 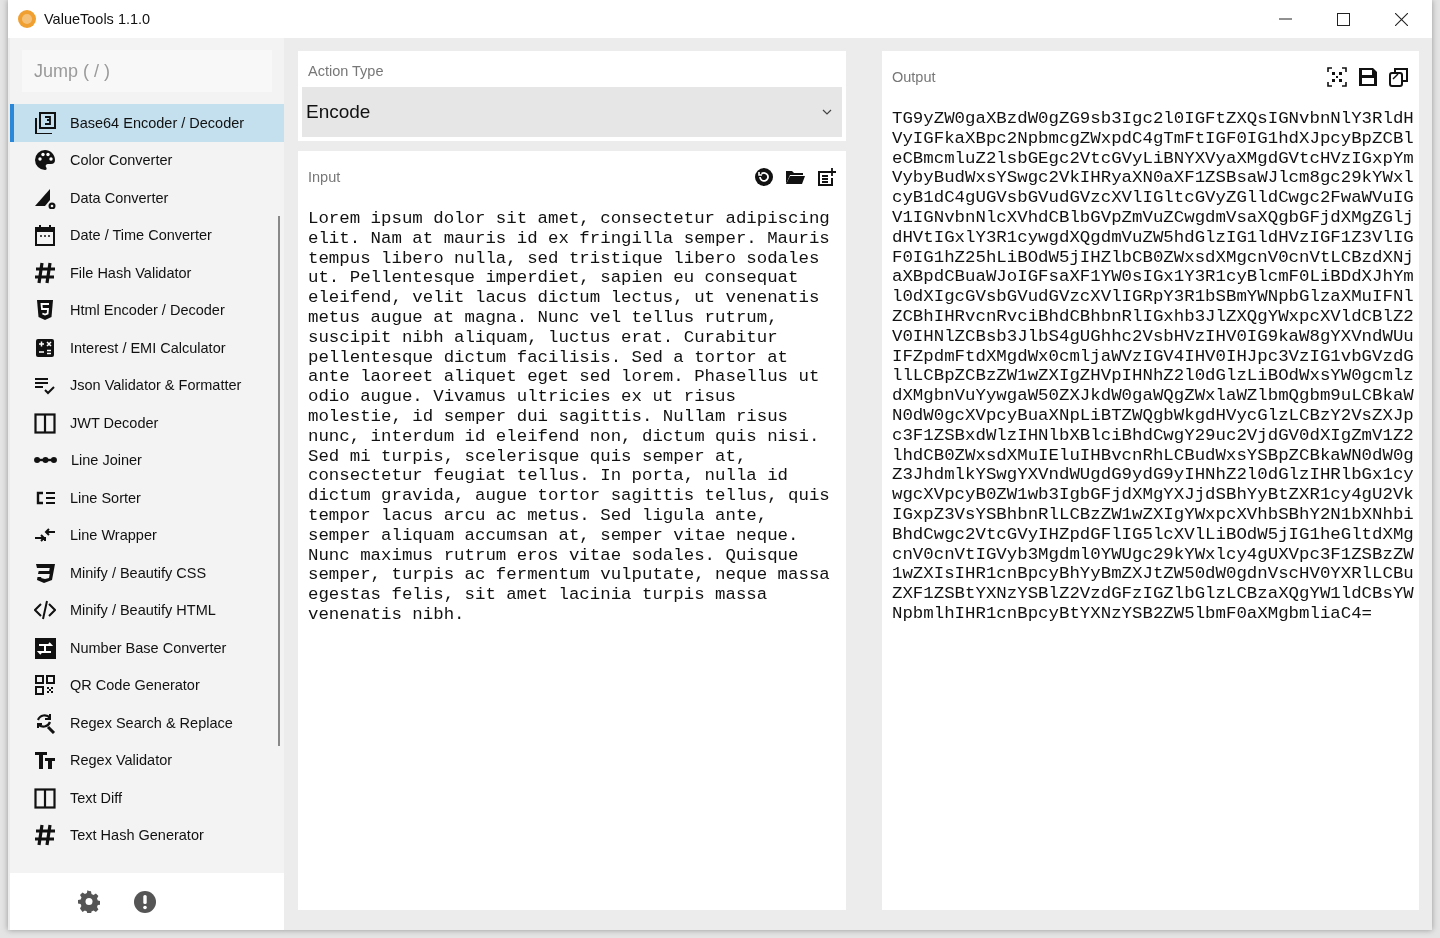 I want to click on qr-scan-icon, so click(x=1337, y=77).